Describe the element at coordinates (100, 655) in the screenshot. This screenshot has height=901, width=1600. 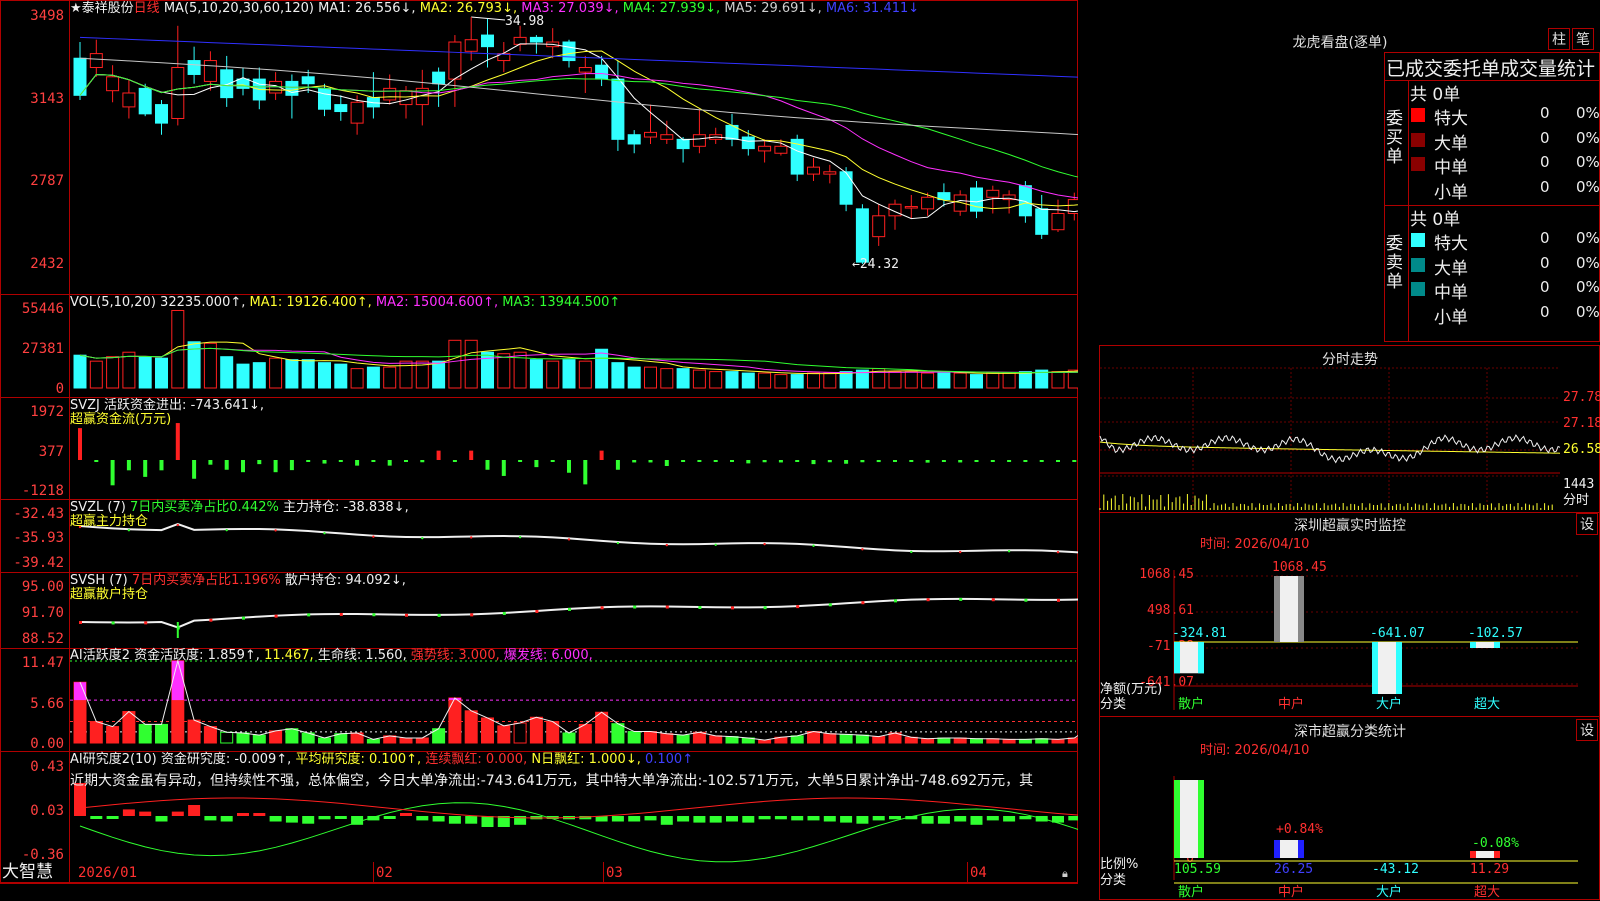
I see `ai1-name: AI活跃度2` at that location.